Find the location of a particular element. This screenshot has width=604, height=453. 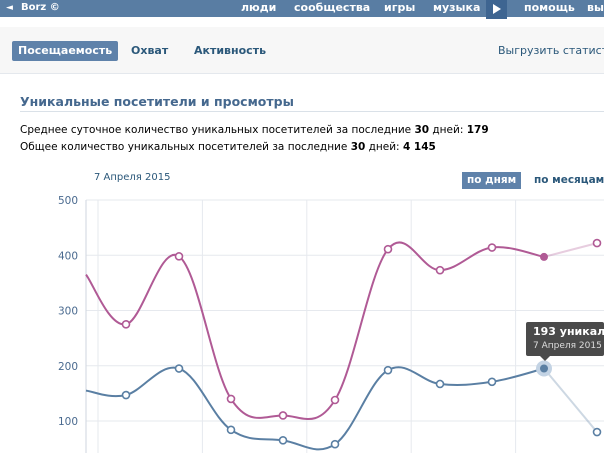

y-tick-label: 300 is located at coordinates (68, 312).